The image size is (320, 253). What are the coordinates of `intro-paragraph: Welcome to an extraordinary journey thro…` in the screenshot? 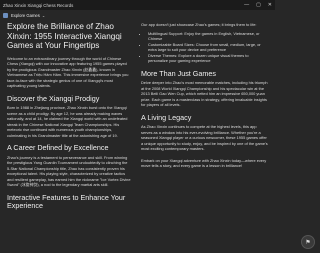 It's located at (68, 72).